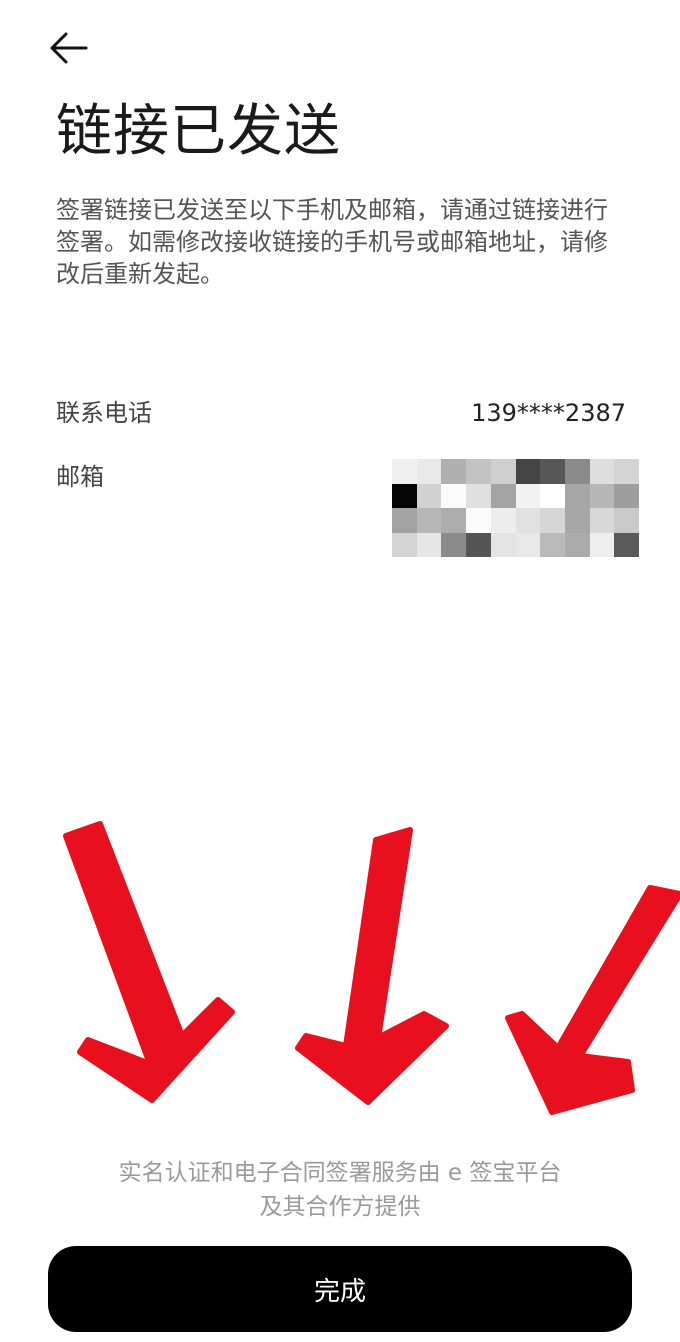 Image resolution: width=680 pixels, height=1342 pixels. Describe the element at coordinates (104, 413) in the screenshot. I see `phone-label: 联系电话` at that location.